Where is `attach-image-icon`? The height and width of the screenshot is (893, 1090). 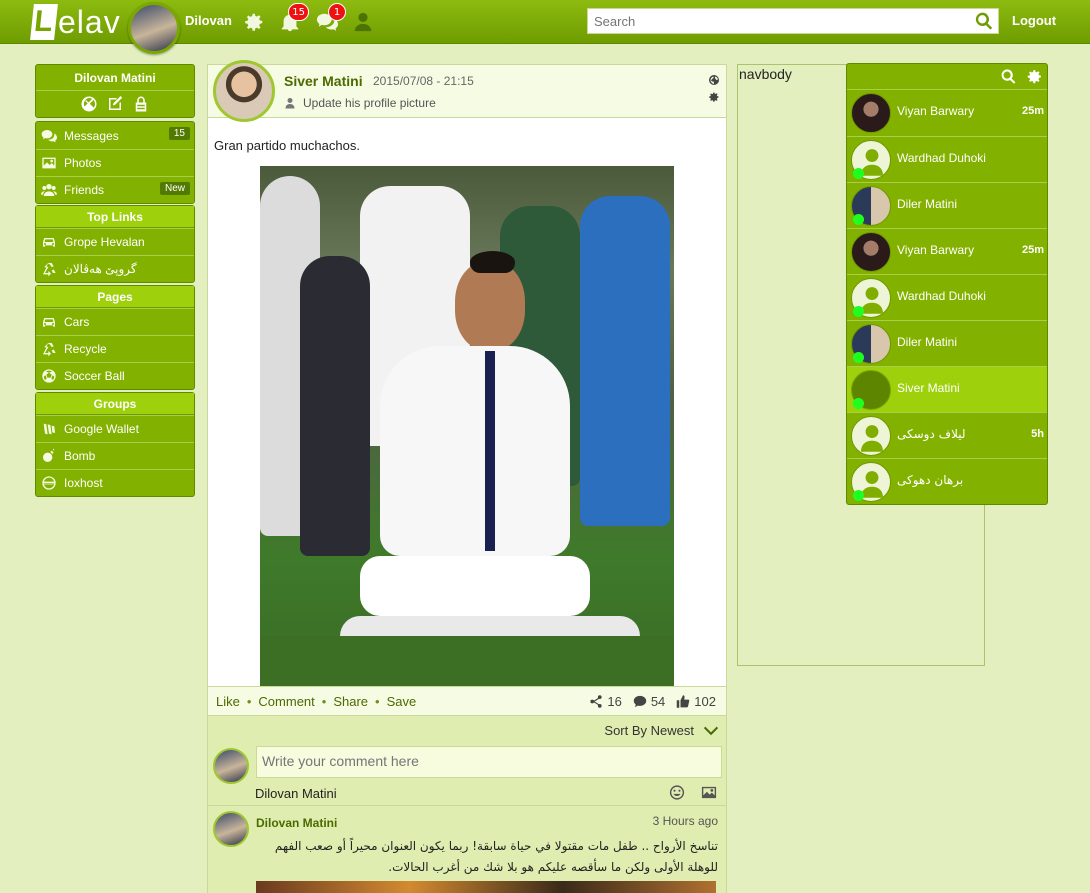
attach-image-icon is located at coordinates (709, 794).